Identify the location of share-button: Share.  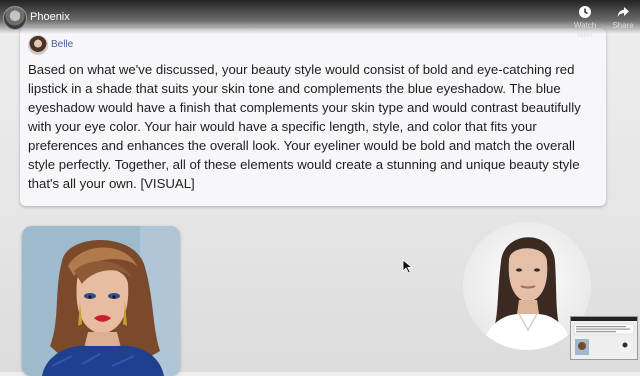
(623, 17).